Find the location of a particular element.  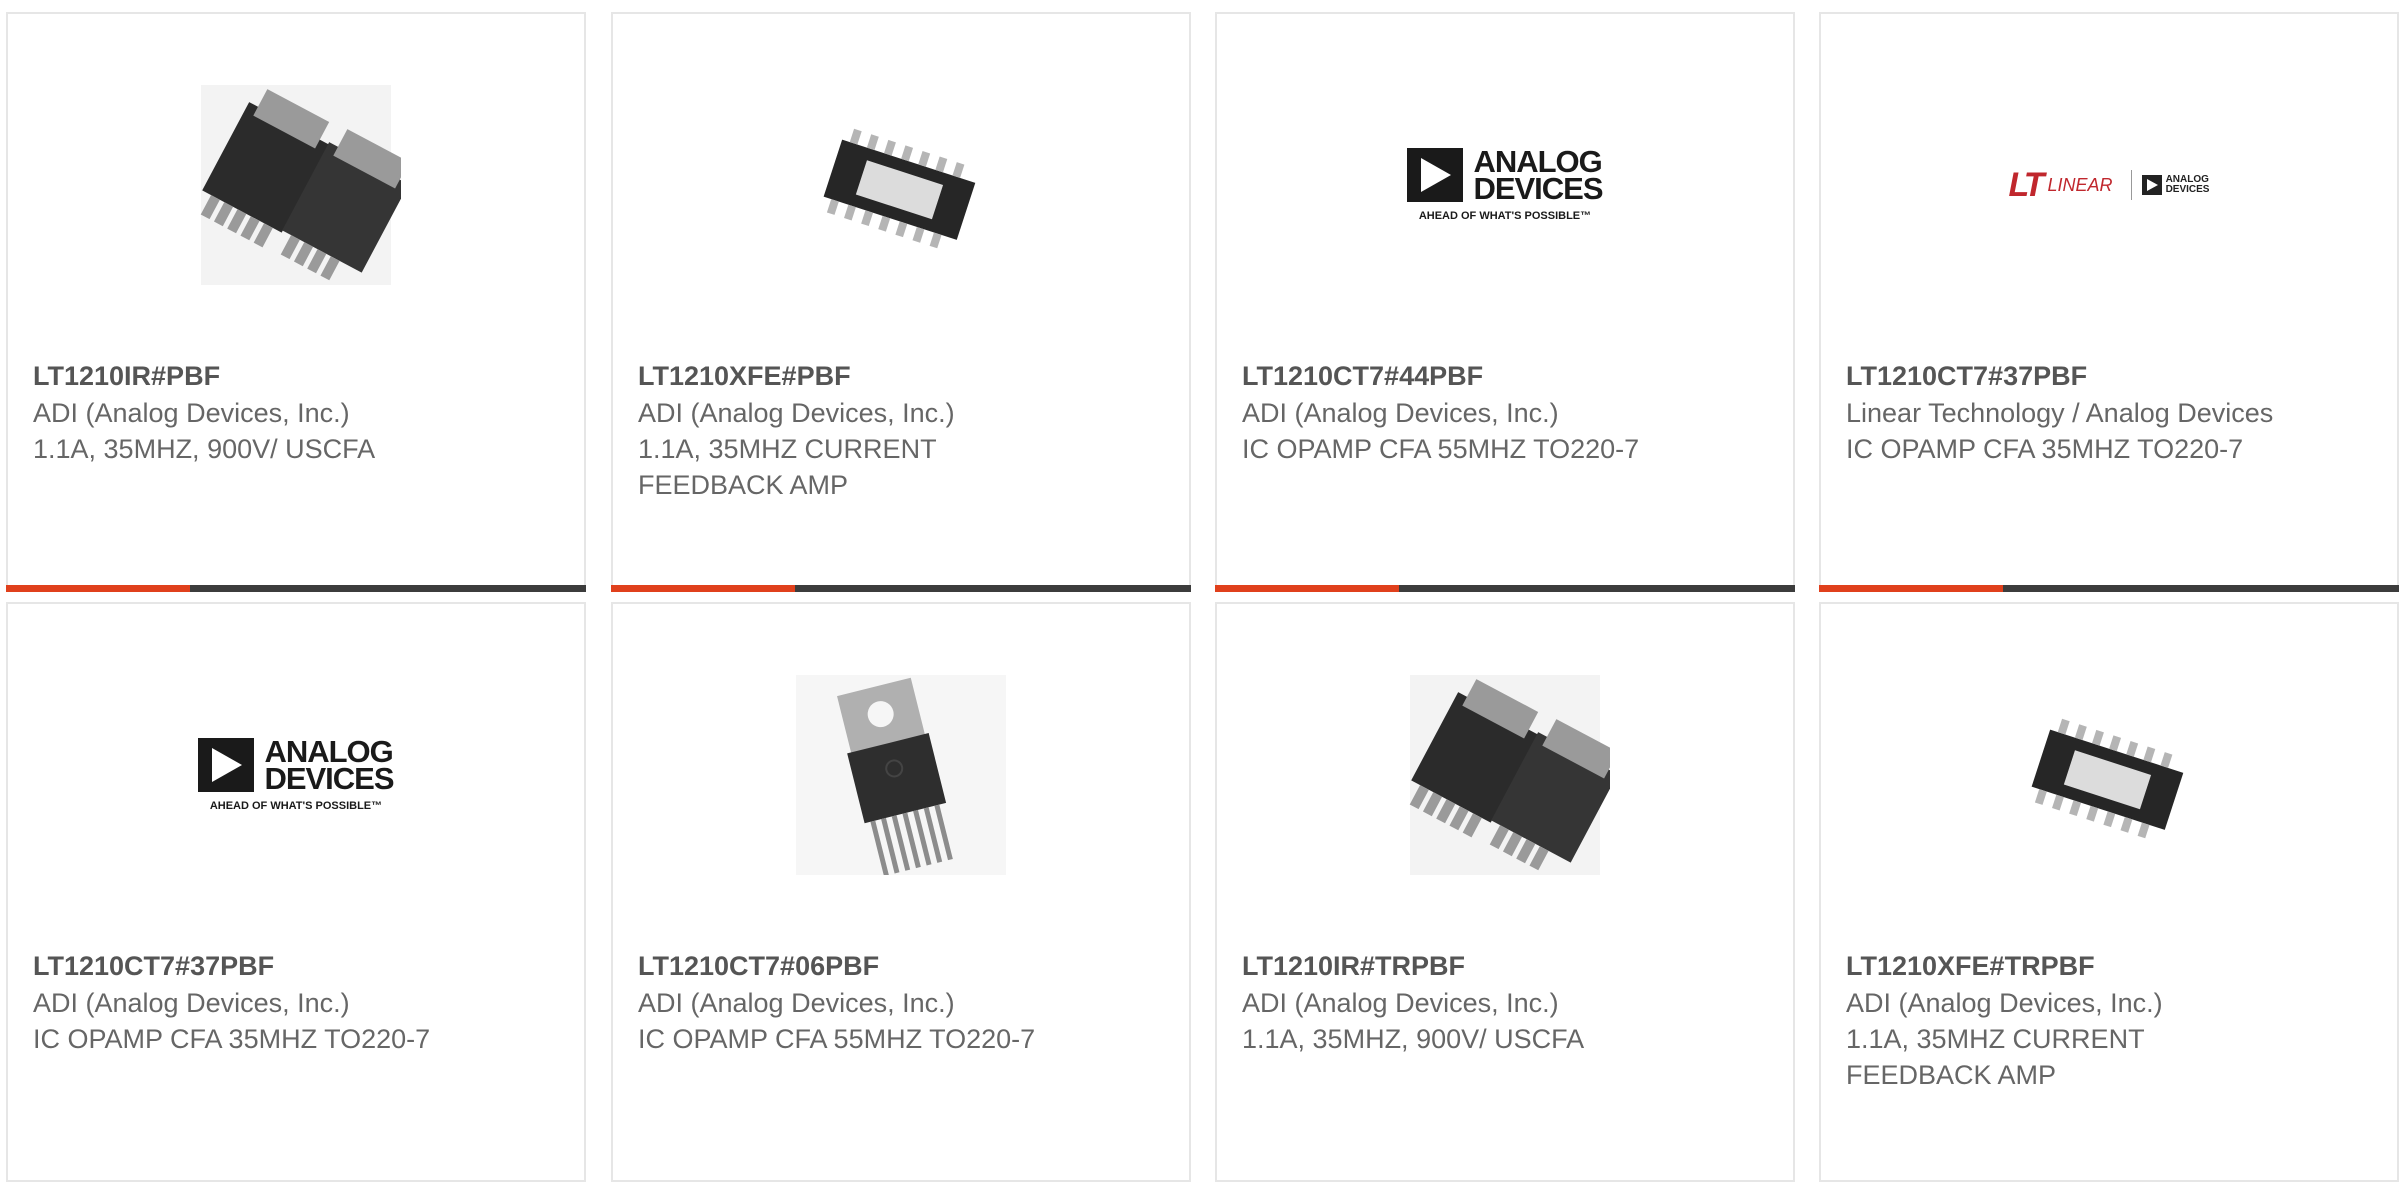

lt-mark-icon: LT is located at coordinates (2026, 184).